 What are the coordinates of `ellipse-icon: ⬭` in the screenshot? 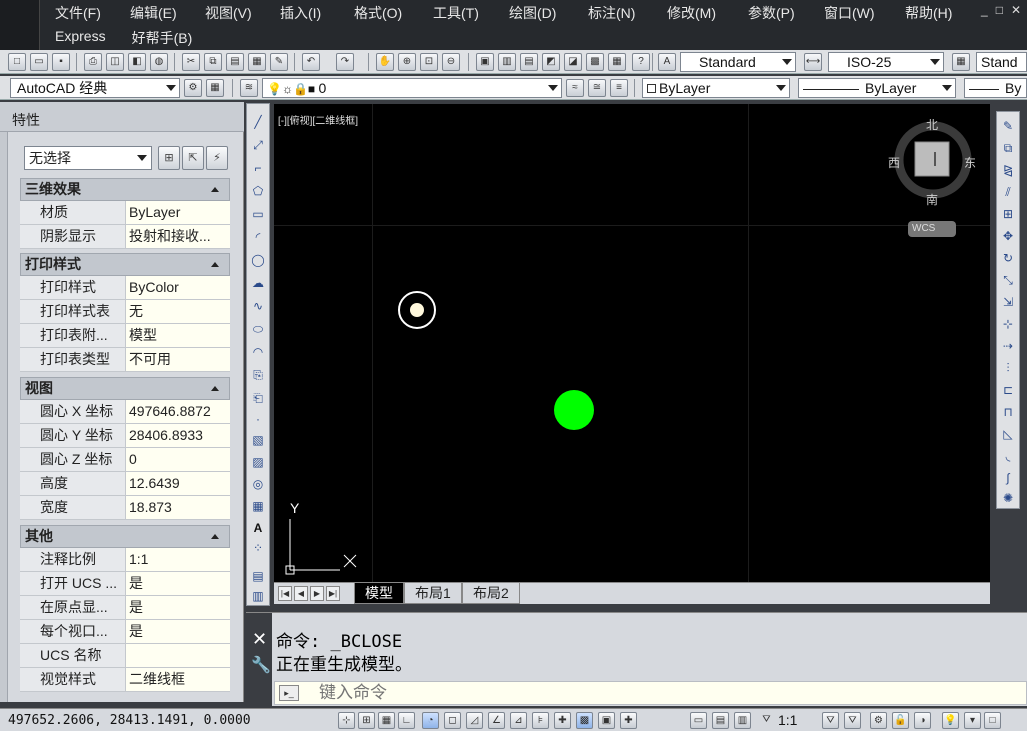 It's located at (258, 329).